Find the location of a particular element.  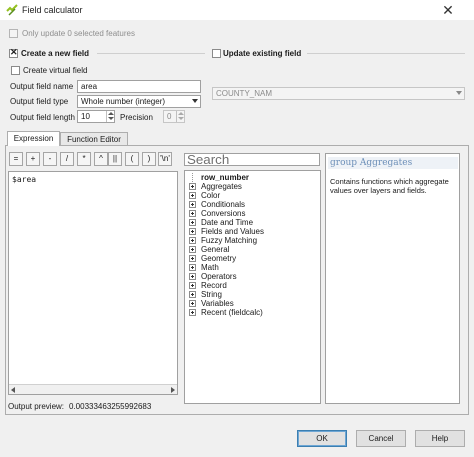

tab-expression: Expression is located at coordinates (33, 138).